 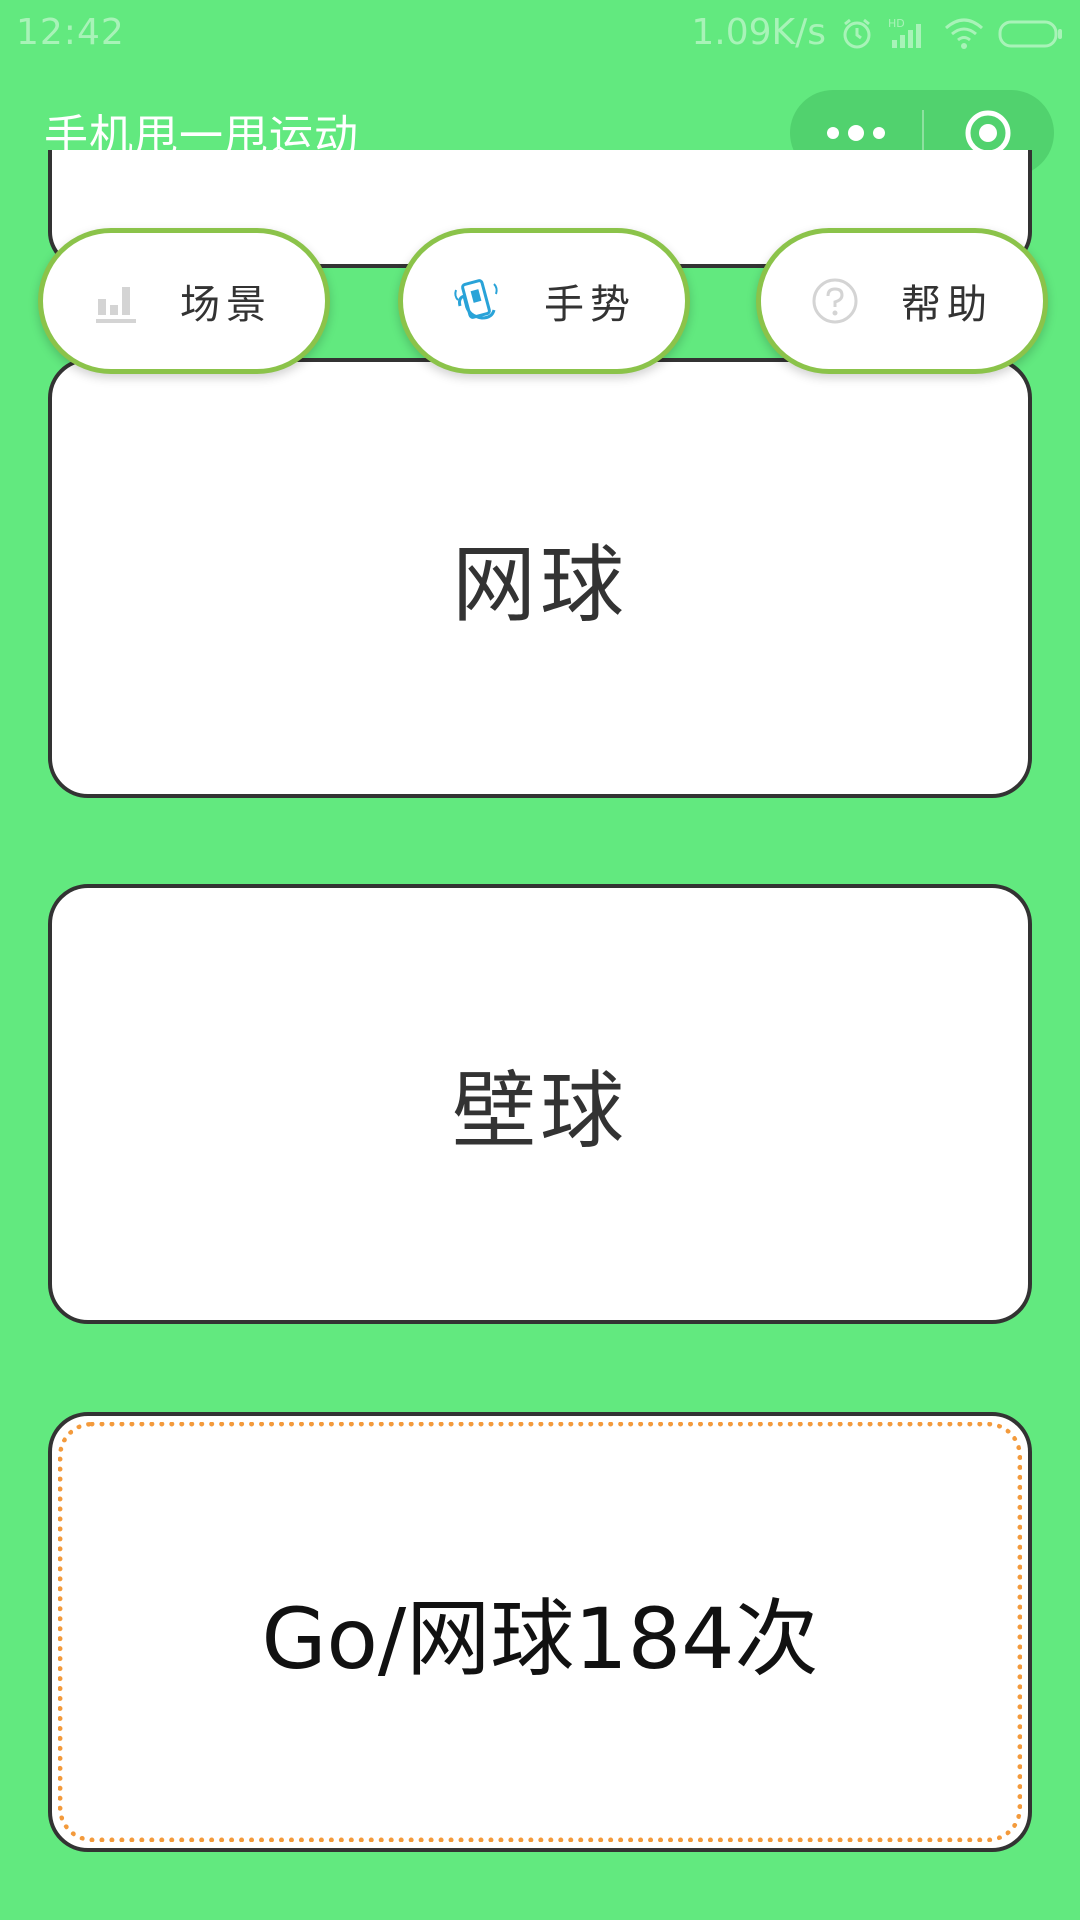 I want to click on tab-help-label: 帮助, so click(x=947, y=305).